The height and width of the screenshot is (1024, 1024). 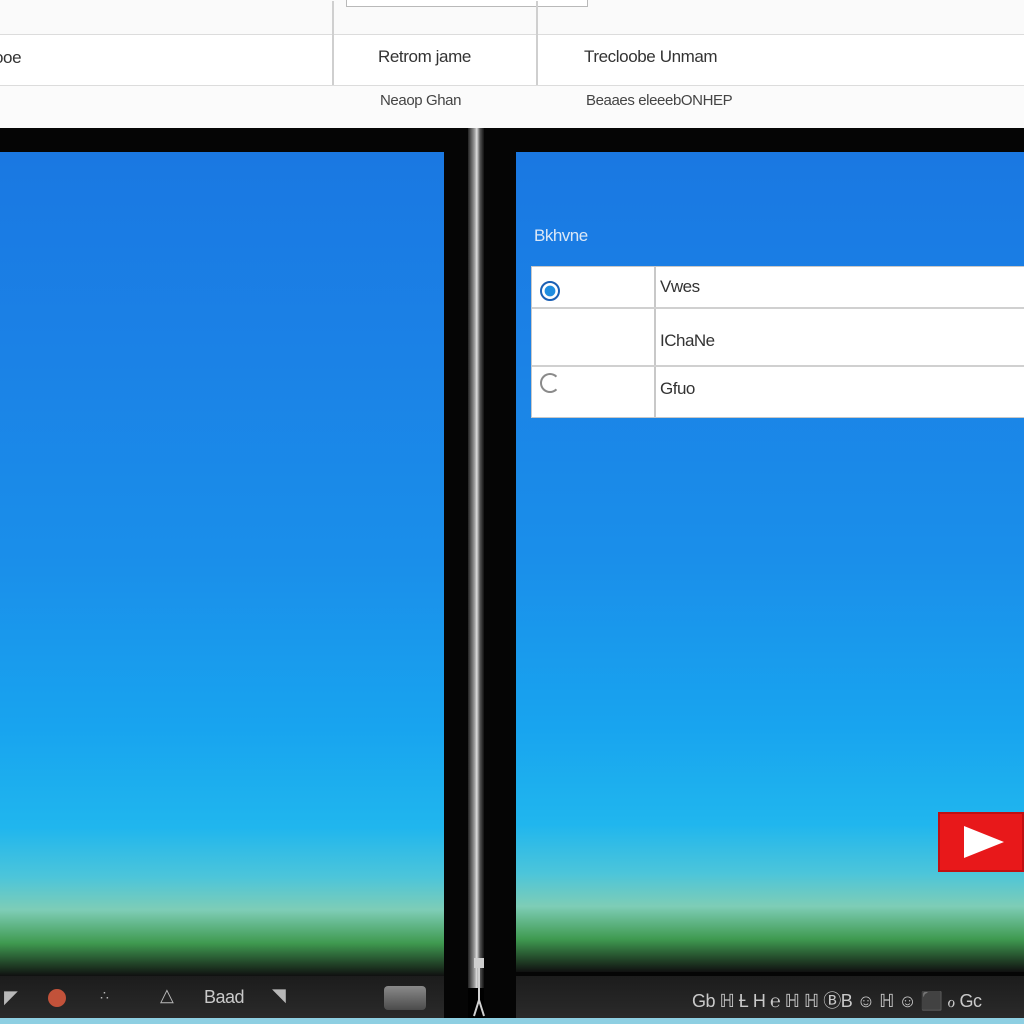 What do you see at coordinates (57, 998) in the screenshot?
I see `record-icon` at bounding box center [57, 998].